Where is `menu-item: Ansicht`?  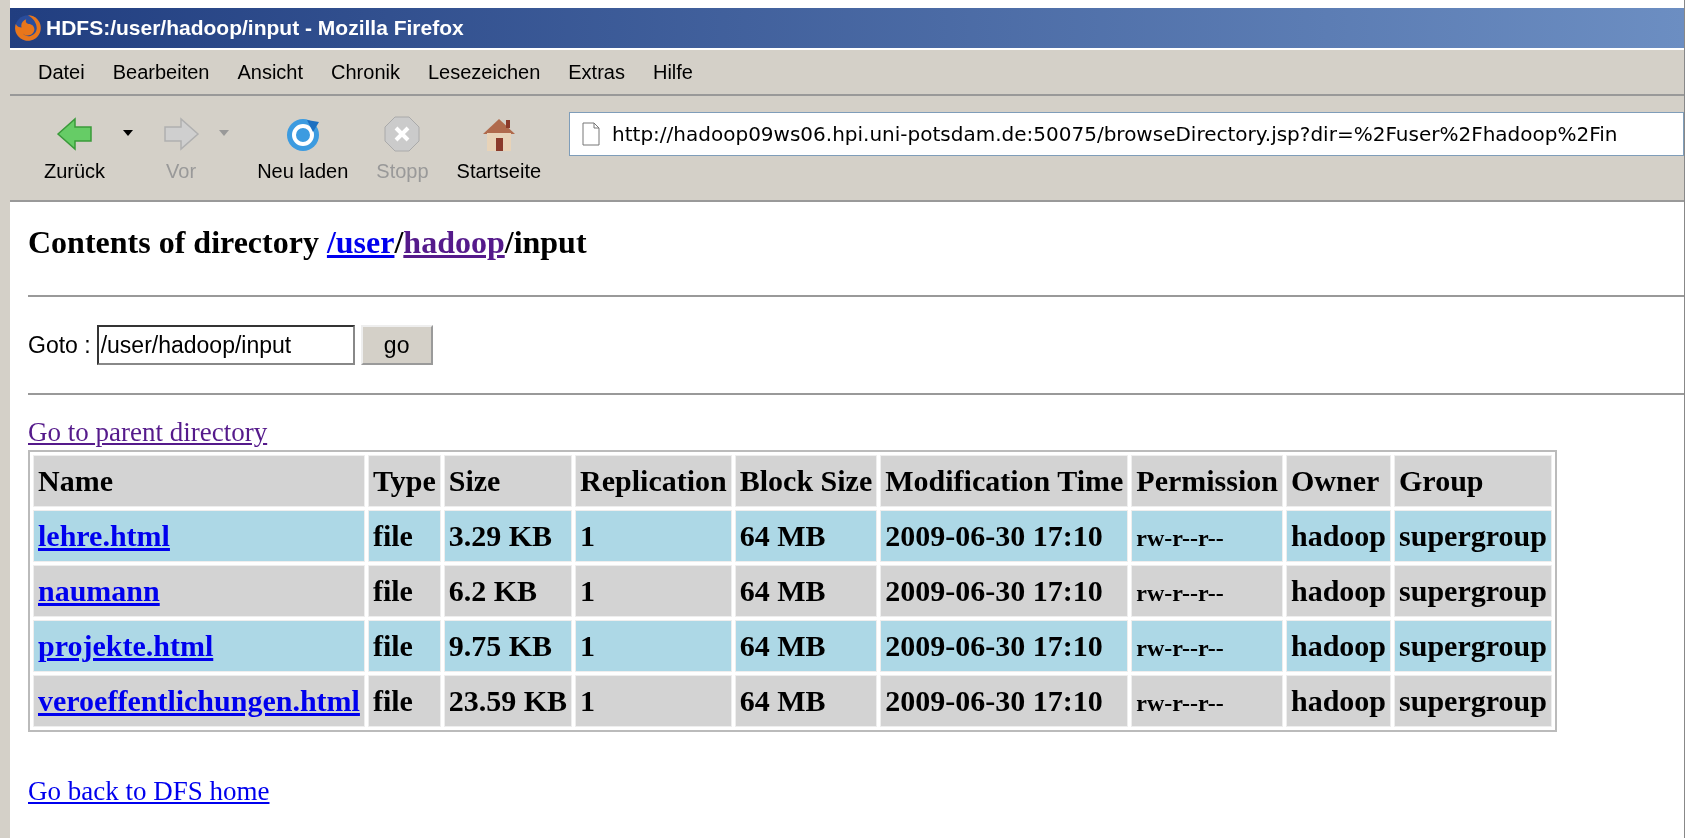
menu-item: Ansicht is located at coordinates (270, 72).